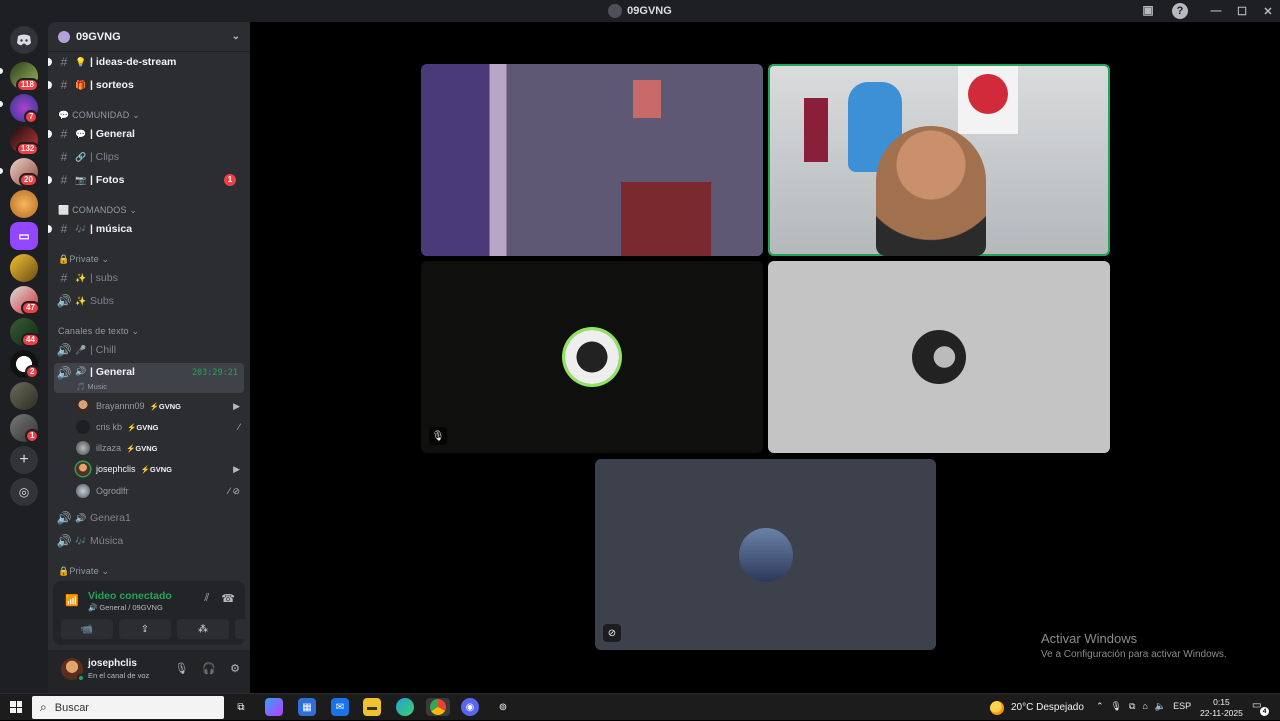 The width and height of the screenshot is (1280, 721). What do you see at coordinates (149, 278) in the screenshot?
I see `channel-subs: # ✨ | subs` at bounding box center [149, 278].